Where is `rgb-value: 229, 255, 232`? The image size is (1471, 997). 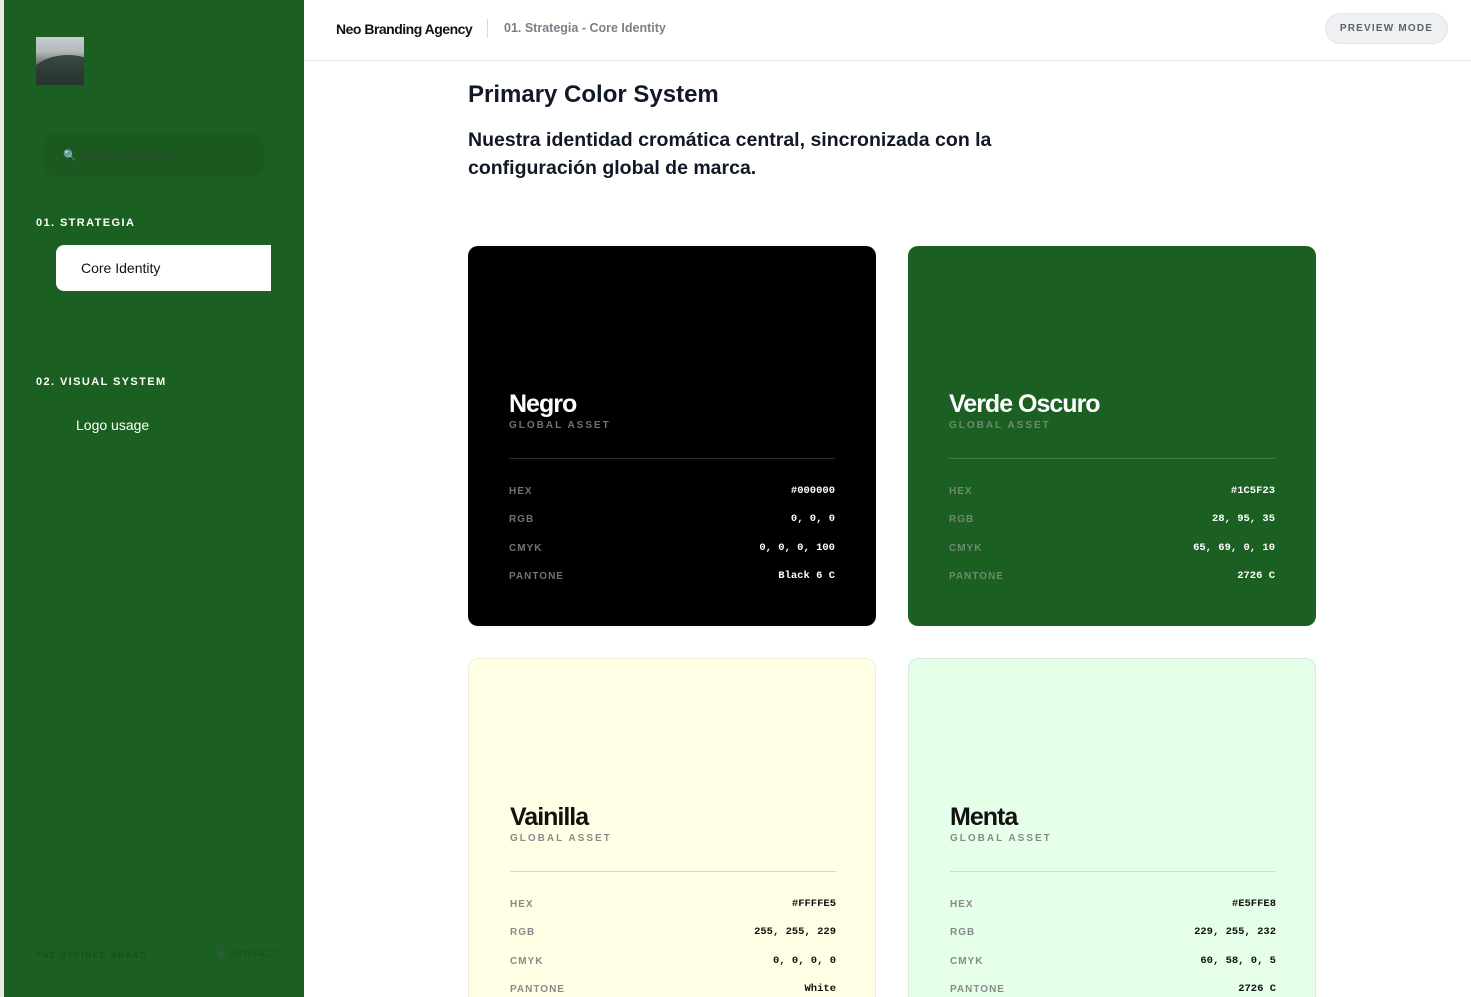 rgb-value: 229, 255, 232 is located at coordinates (1235, 932).